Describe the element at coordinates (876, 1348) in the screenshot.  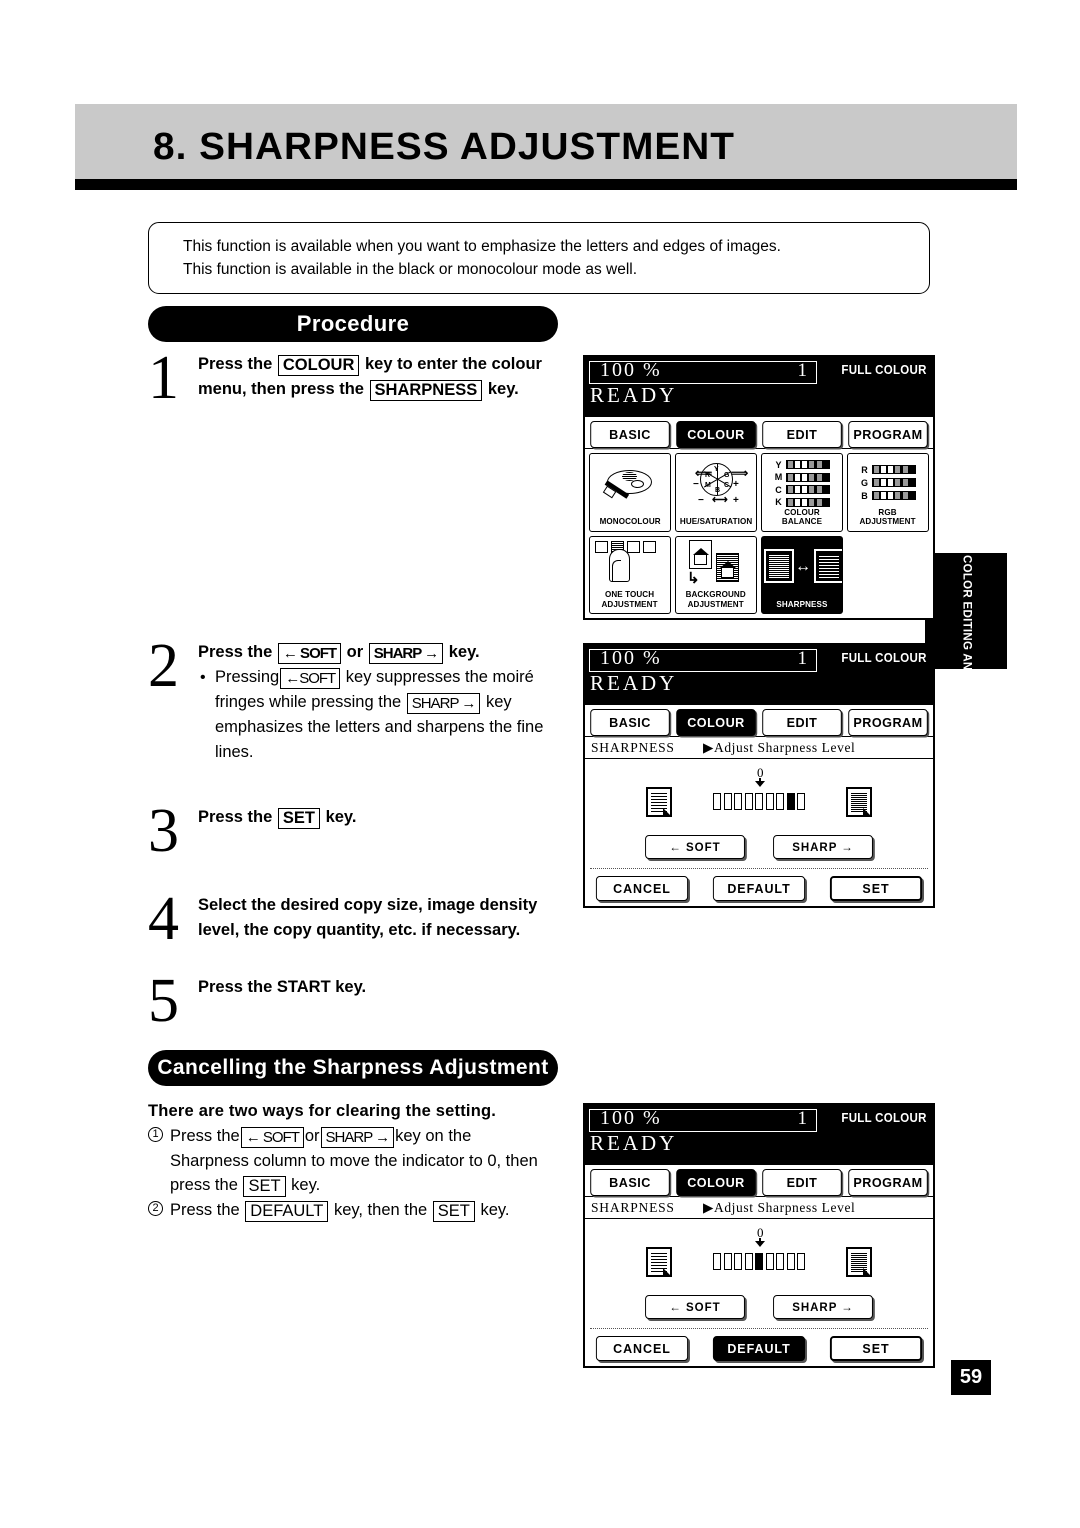
I see `set-button-3: SET` at that location.